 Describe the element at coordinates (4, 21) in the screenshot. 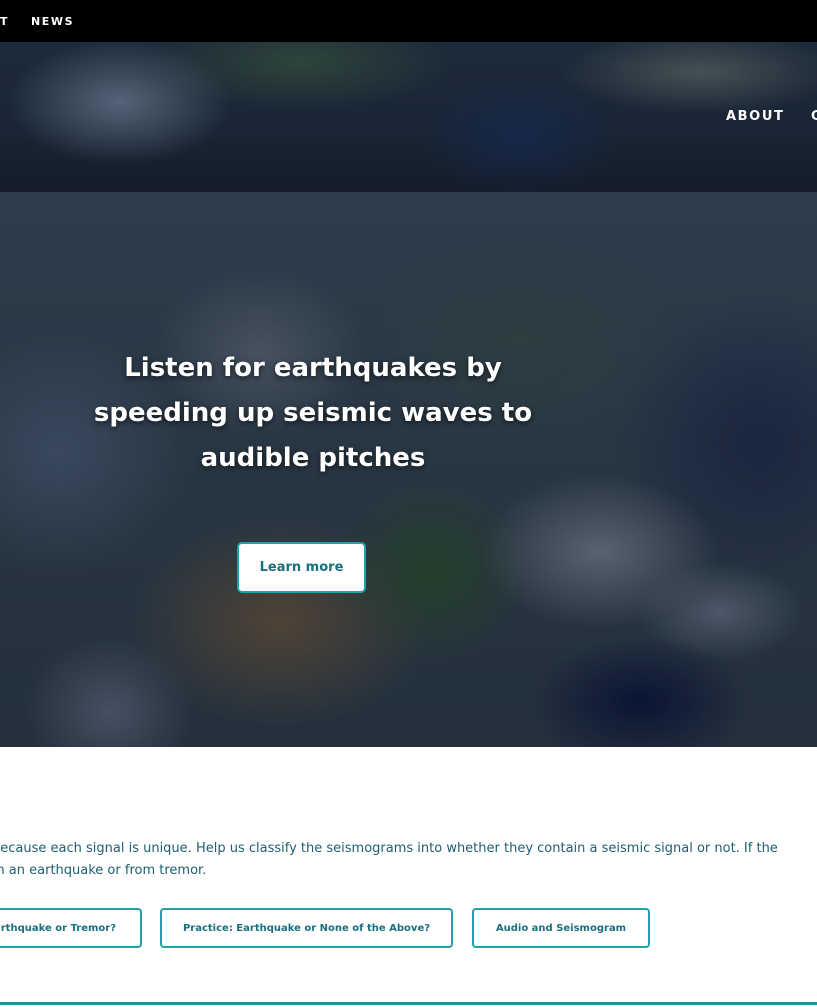

I see `topbar-link-partial: T` at that location.